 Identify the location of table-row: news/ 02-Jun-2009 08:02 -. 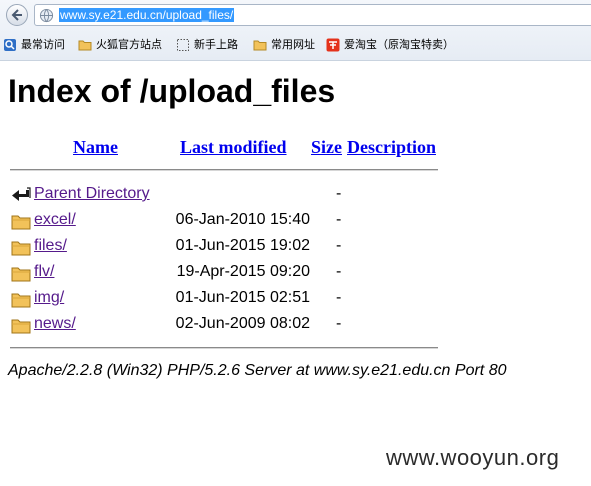
(295, 325).